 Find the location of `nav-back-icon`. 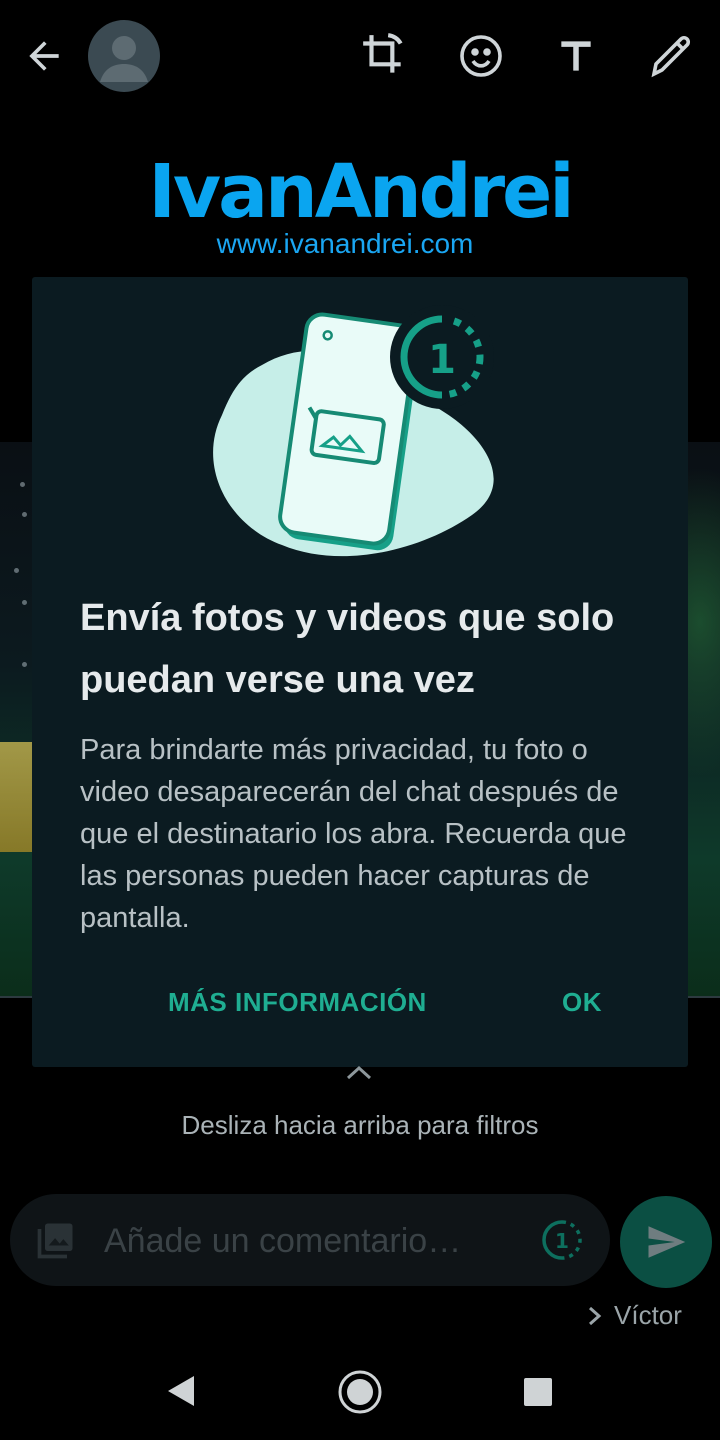

nav-back-icon is located at coordinates (181, 1391).